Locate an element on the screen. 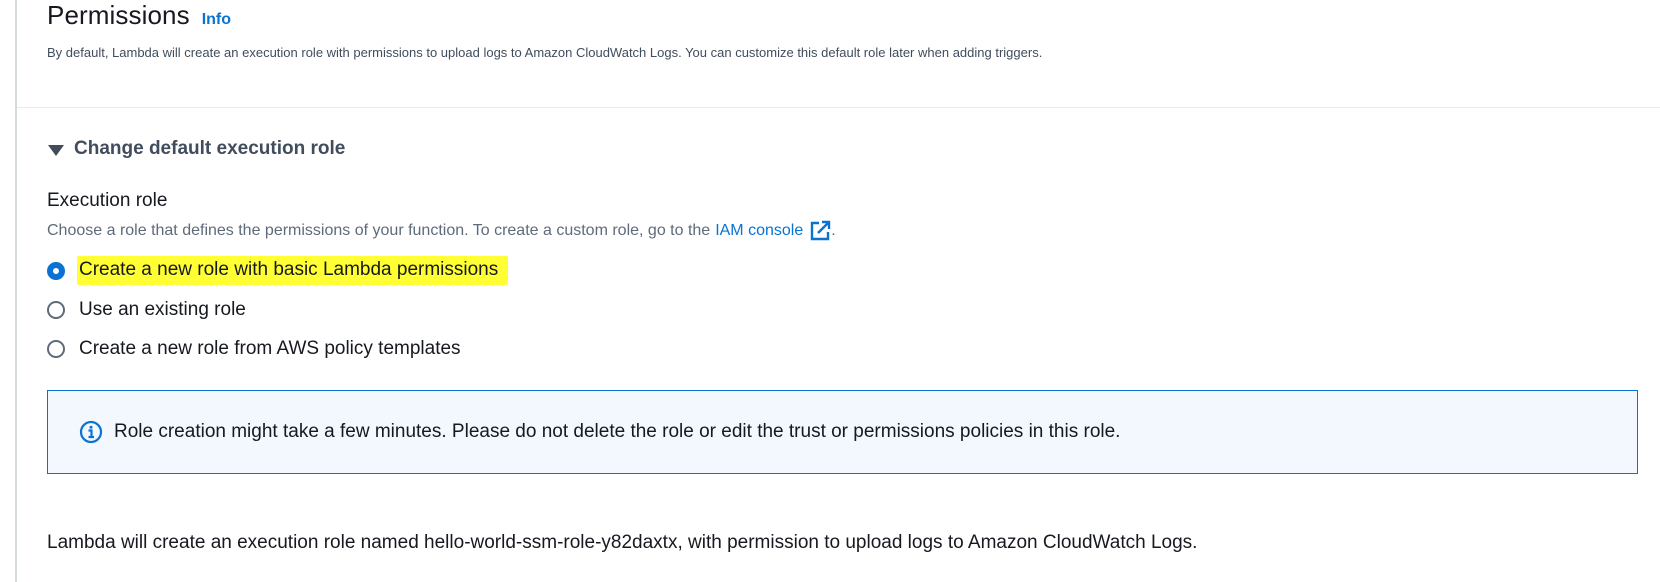  radio-option-use-existing-role: Use an existing role is located at coordinates (277, 309).